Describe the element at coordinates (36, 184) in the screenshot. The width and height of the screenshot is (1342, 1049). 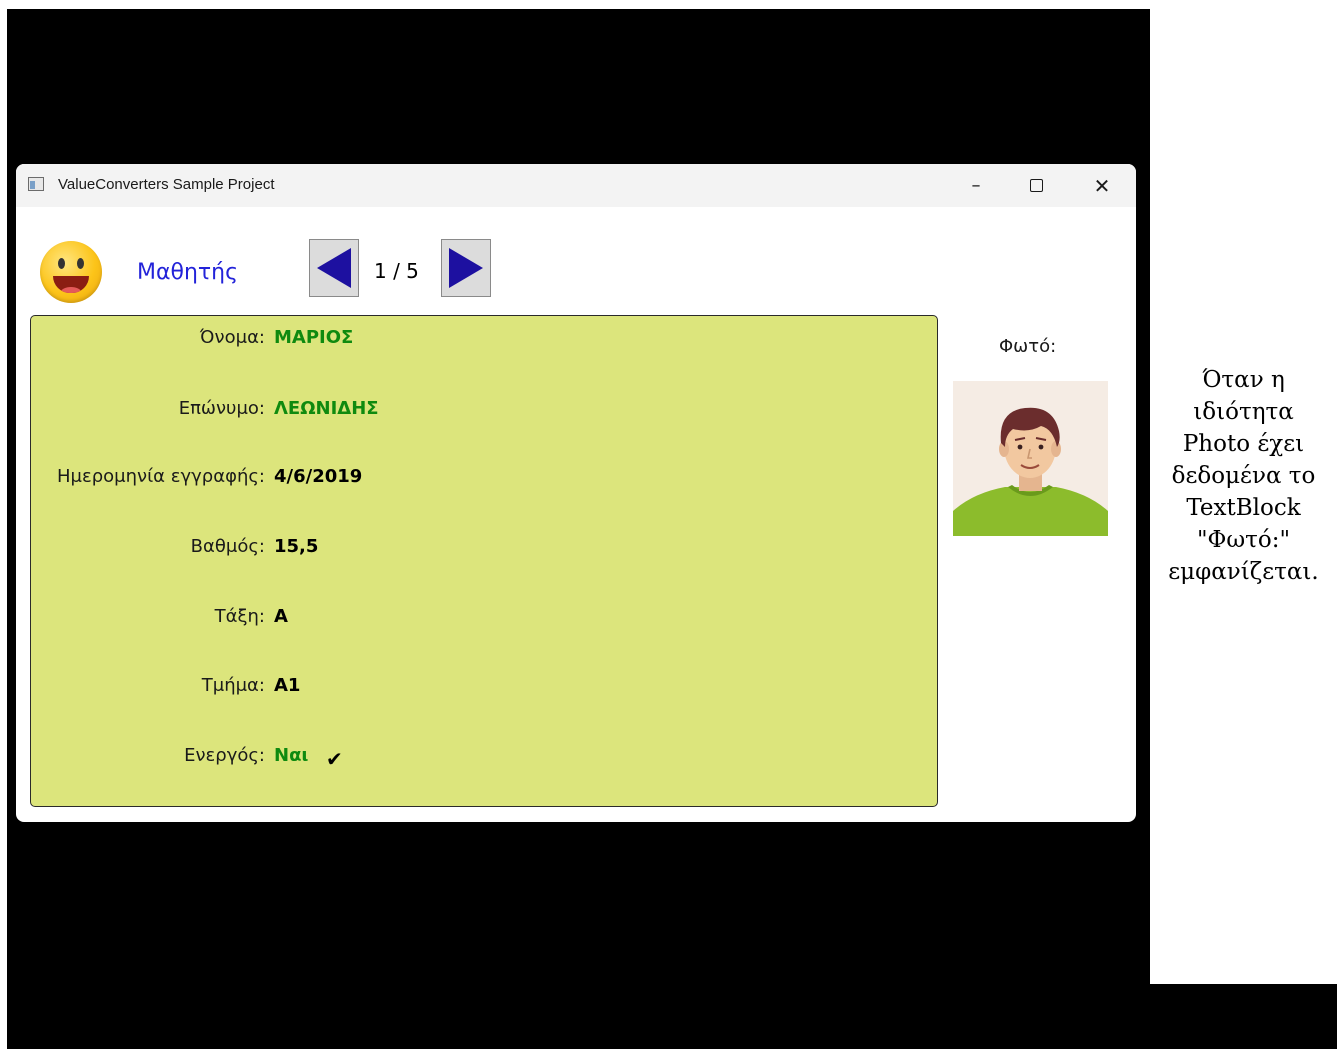
I see `app-icon` at that location.